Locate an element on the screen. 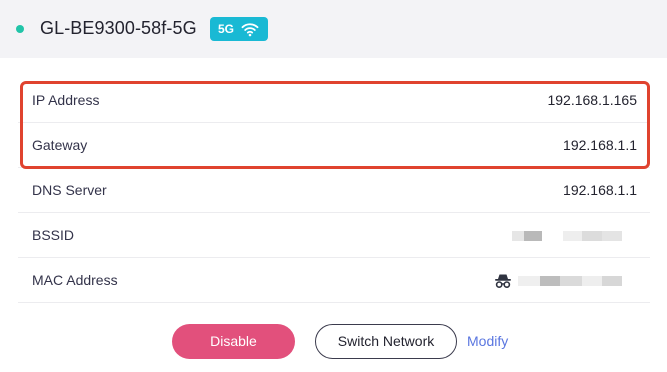 The image size is (667, 372). gateway-label: Gateway is located at coordinates (60, 145).